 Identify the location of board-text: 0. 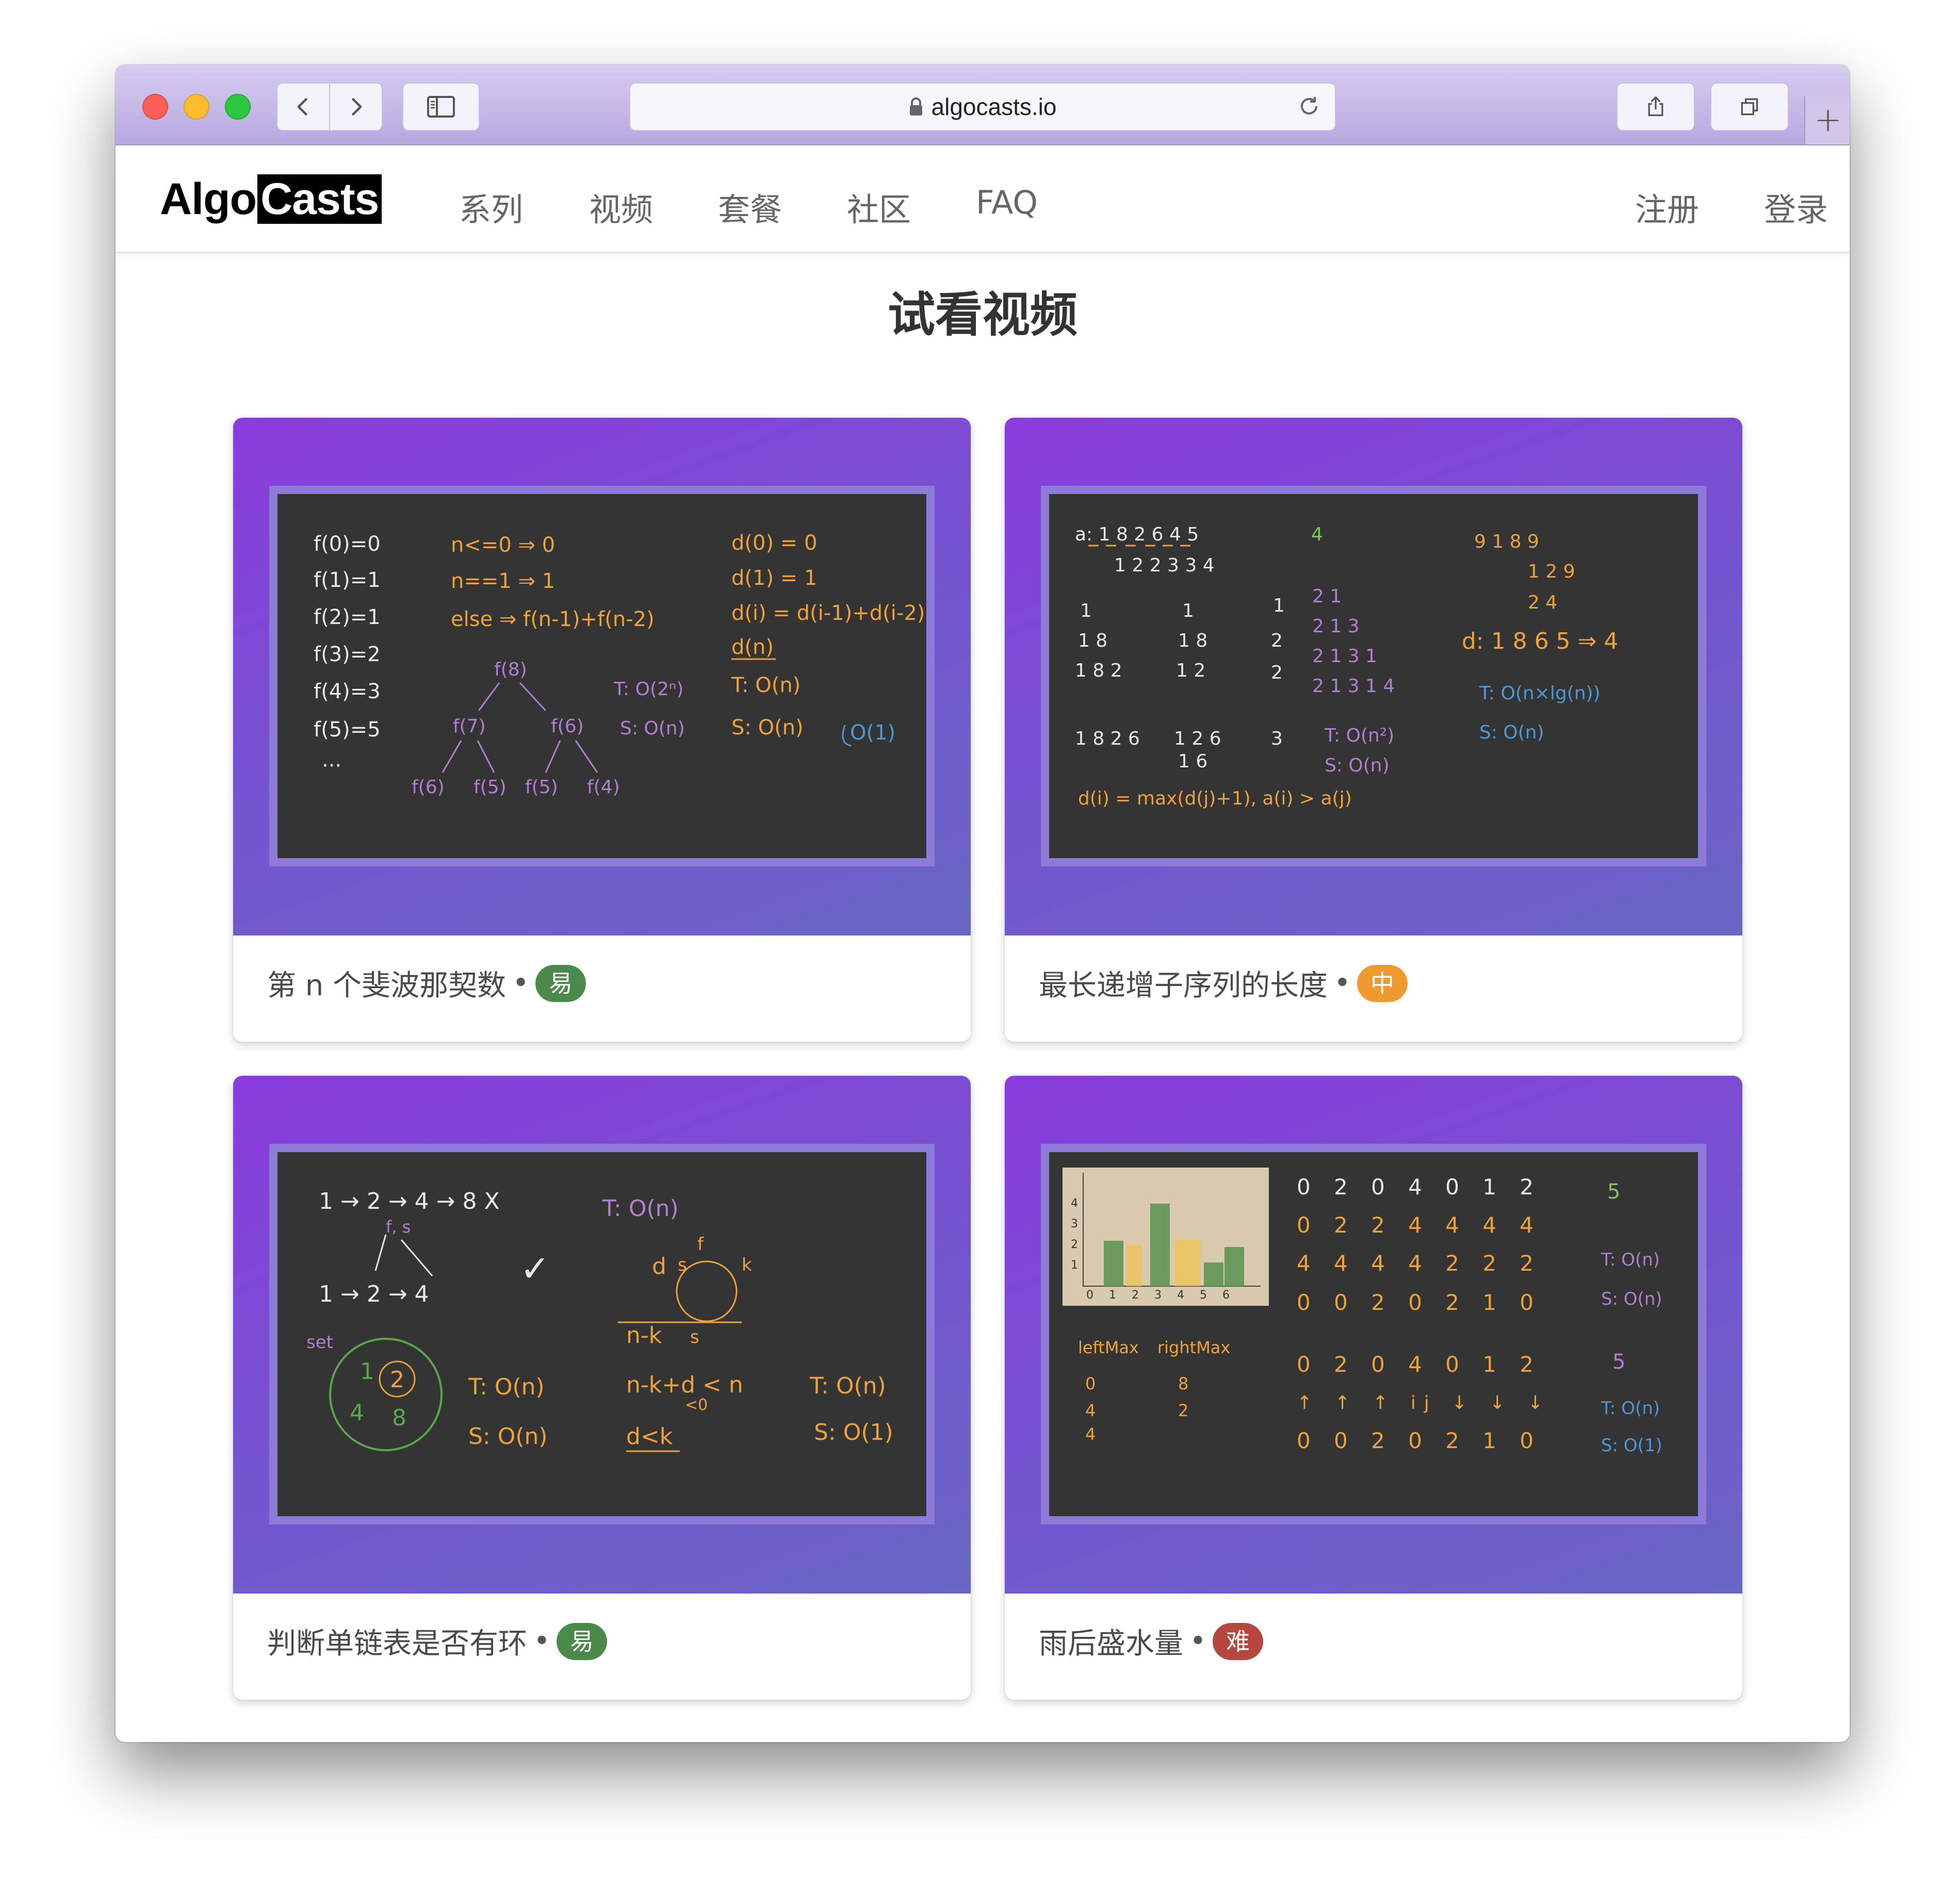
(1090, 1384).